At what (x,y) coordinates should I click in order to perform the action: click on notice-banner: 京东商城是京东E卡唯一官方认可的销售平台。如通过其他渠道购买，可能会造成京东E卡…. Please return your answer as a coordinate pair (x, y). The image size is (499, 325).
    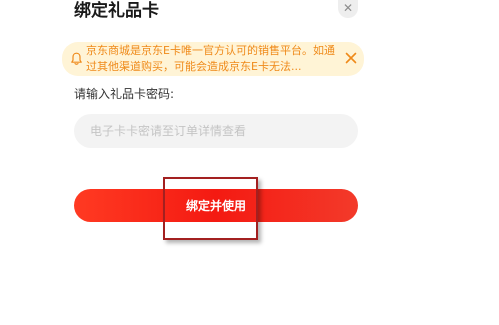
    Looking at the image, I should click on (213, 59).